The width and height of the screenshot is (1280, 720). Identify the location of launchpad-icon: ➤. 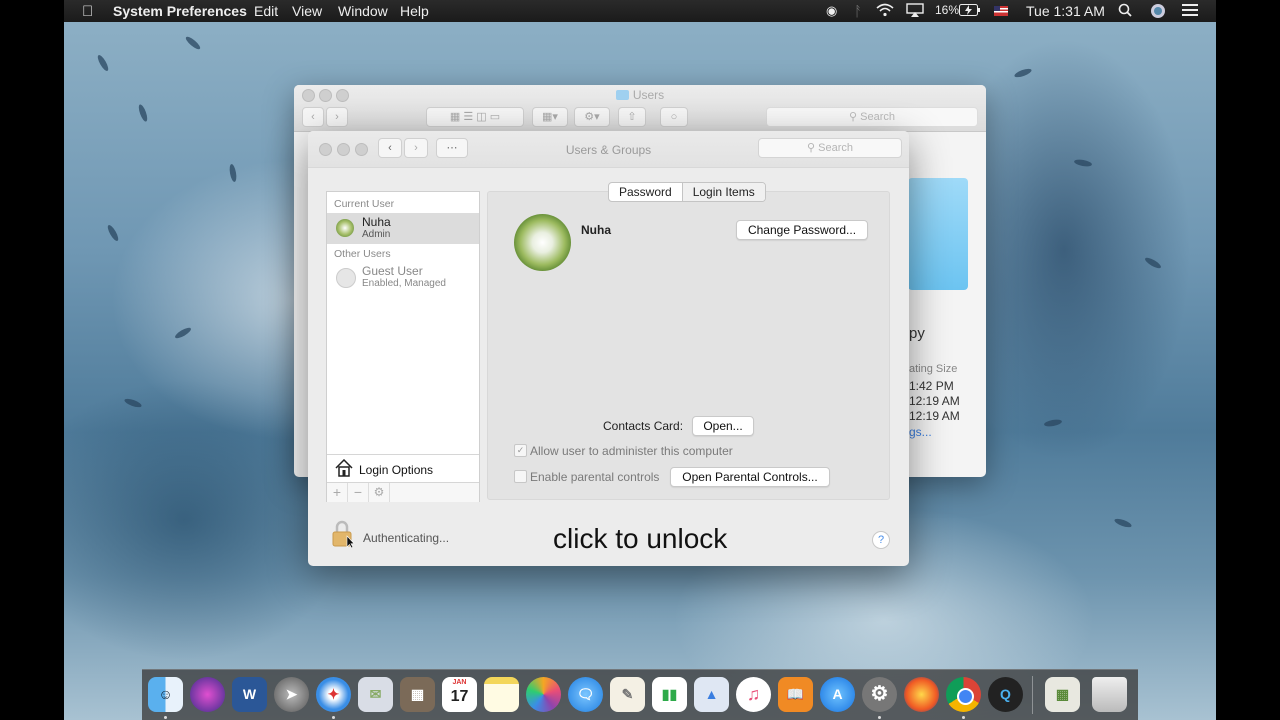
(291, 694).